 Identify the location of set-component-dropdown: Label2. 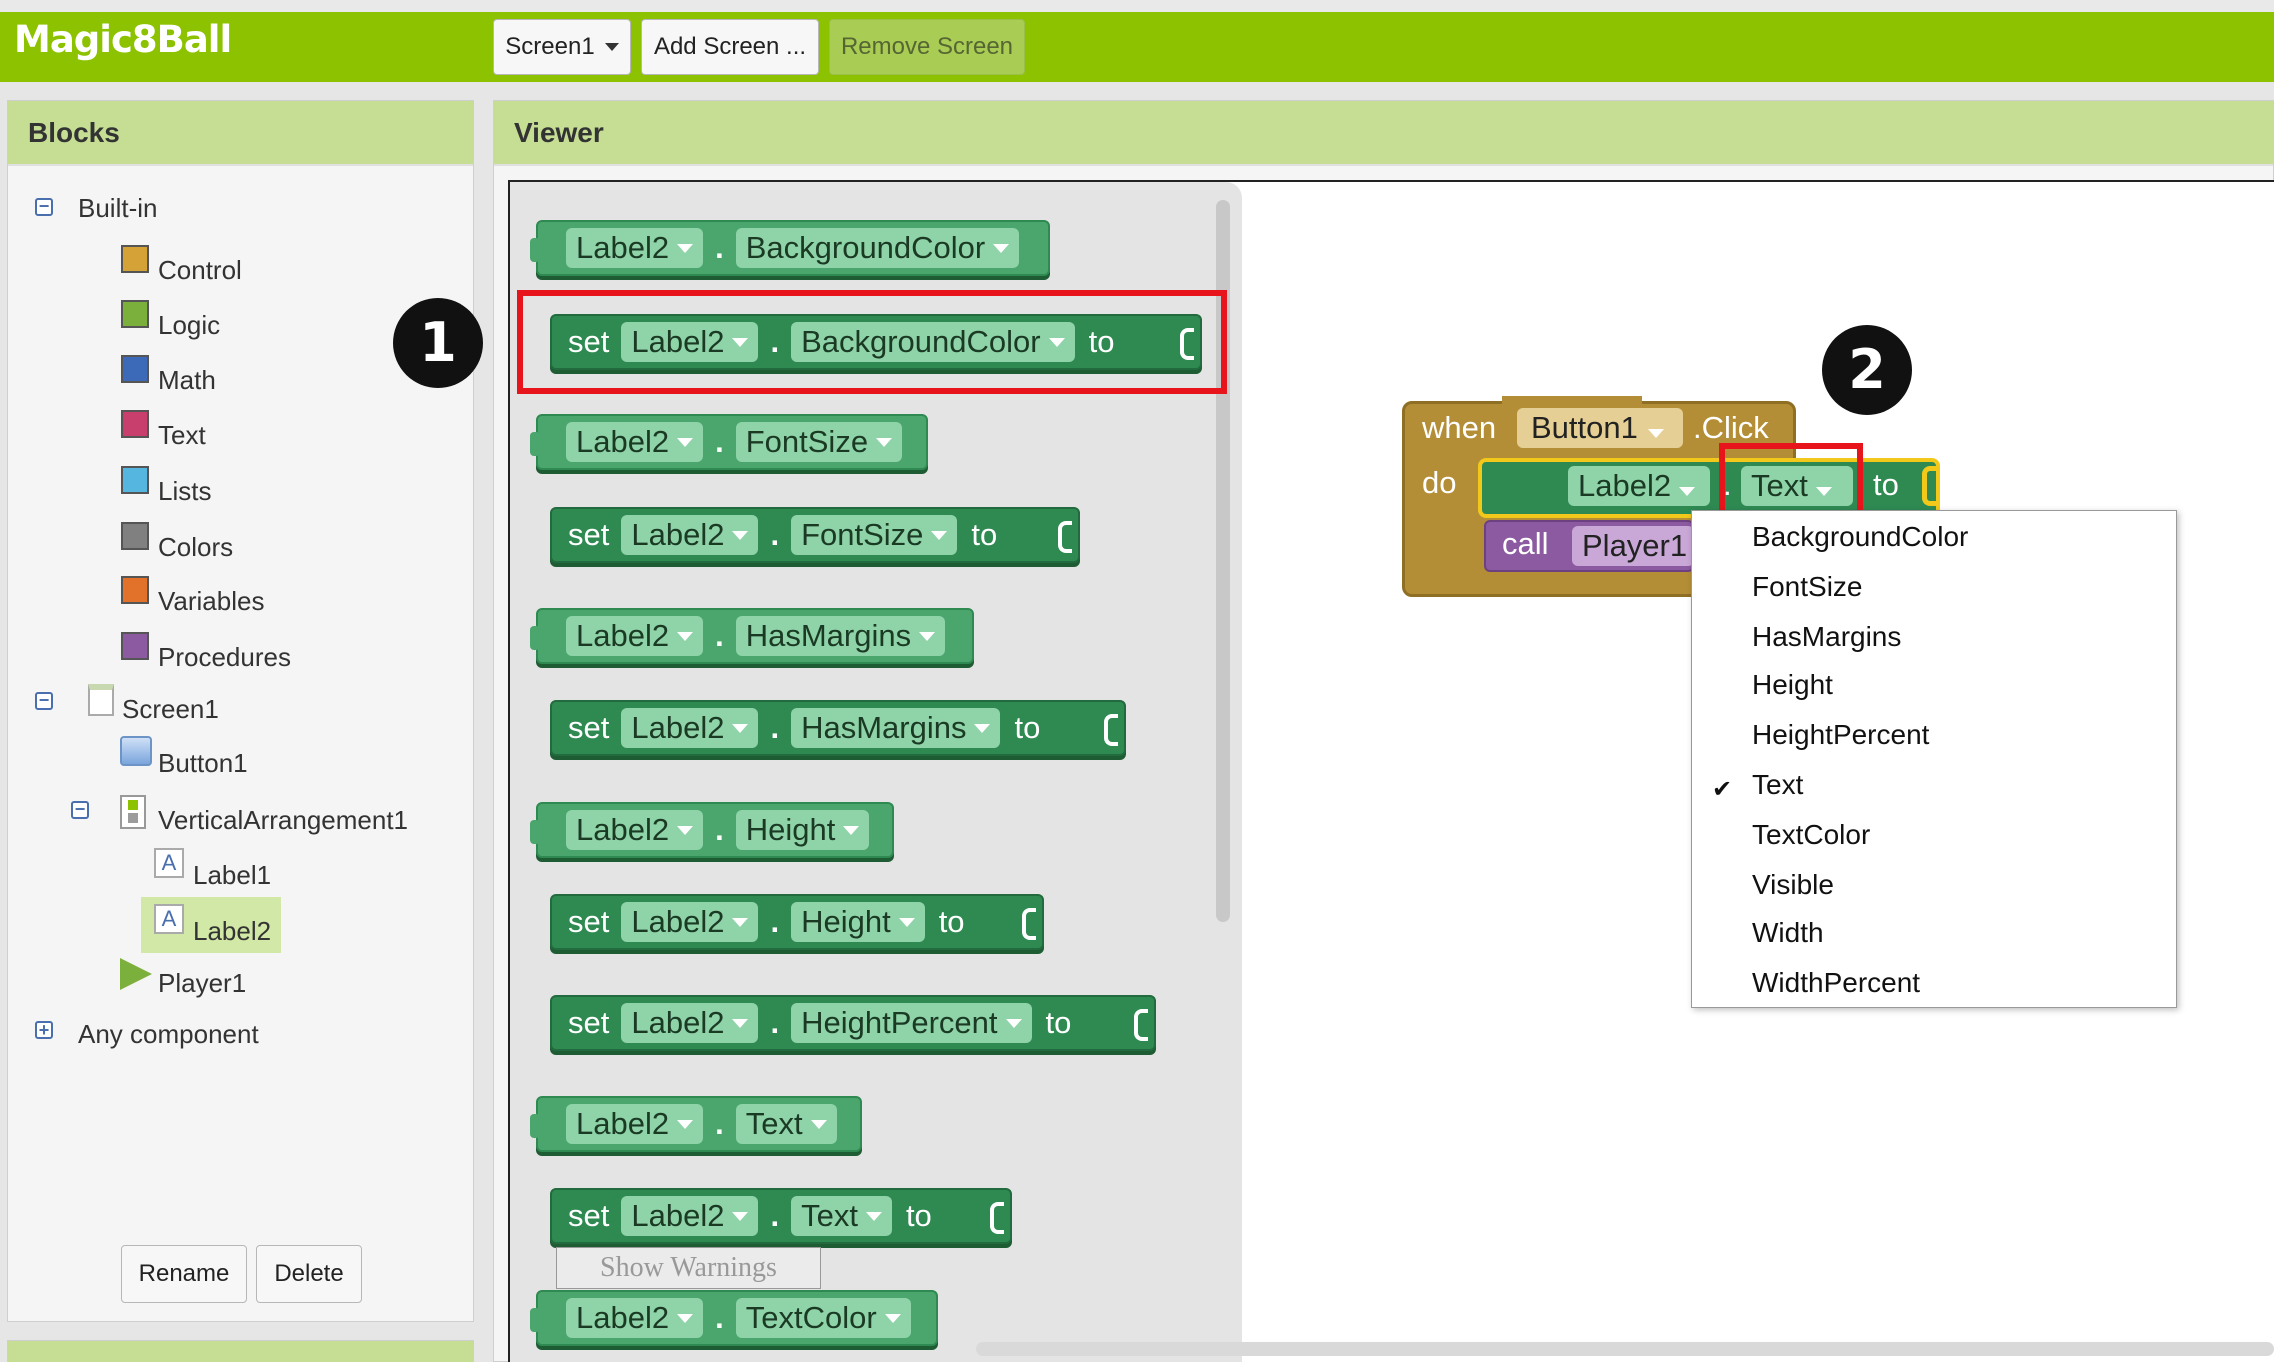
(1639, 486).